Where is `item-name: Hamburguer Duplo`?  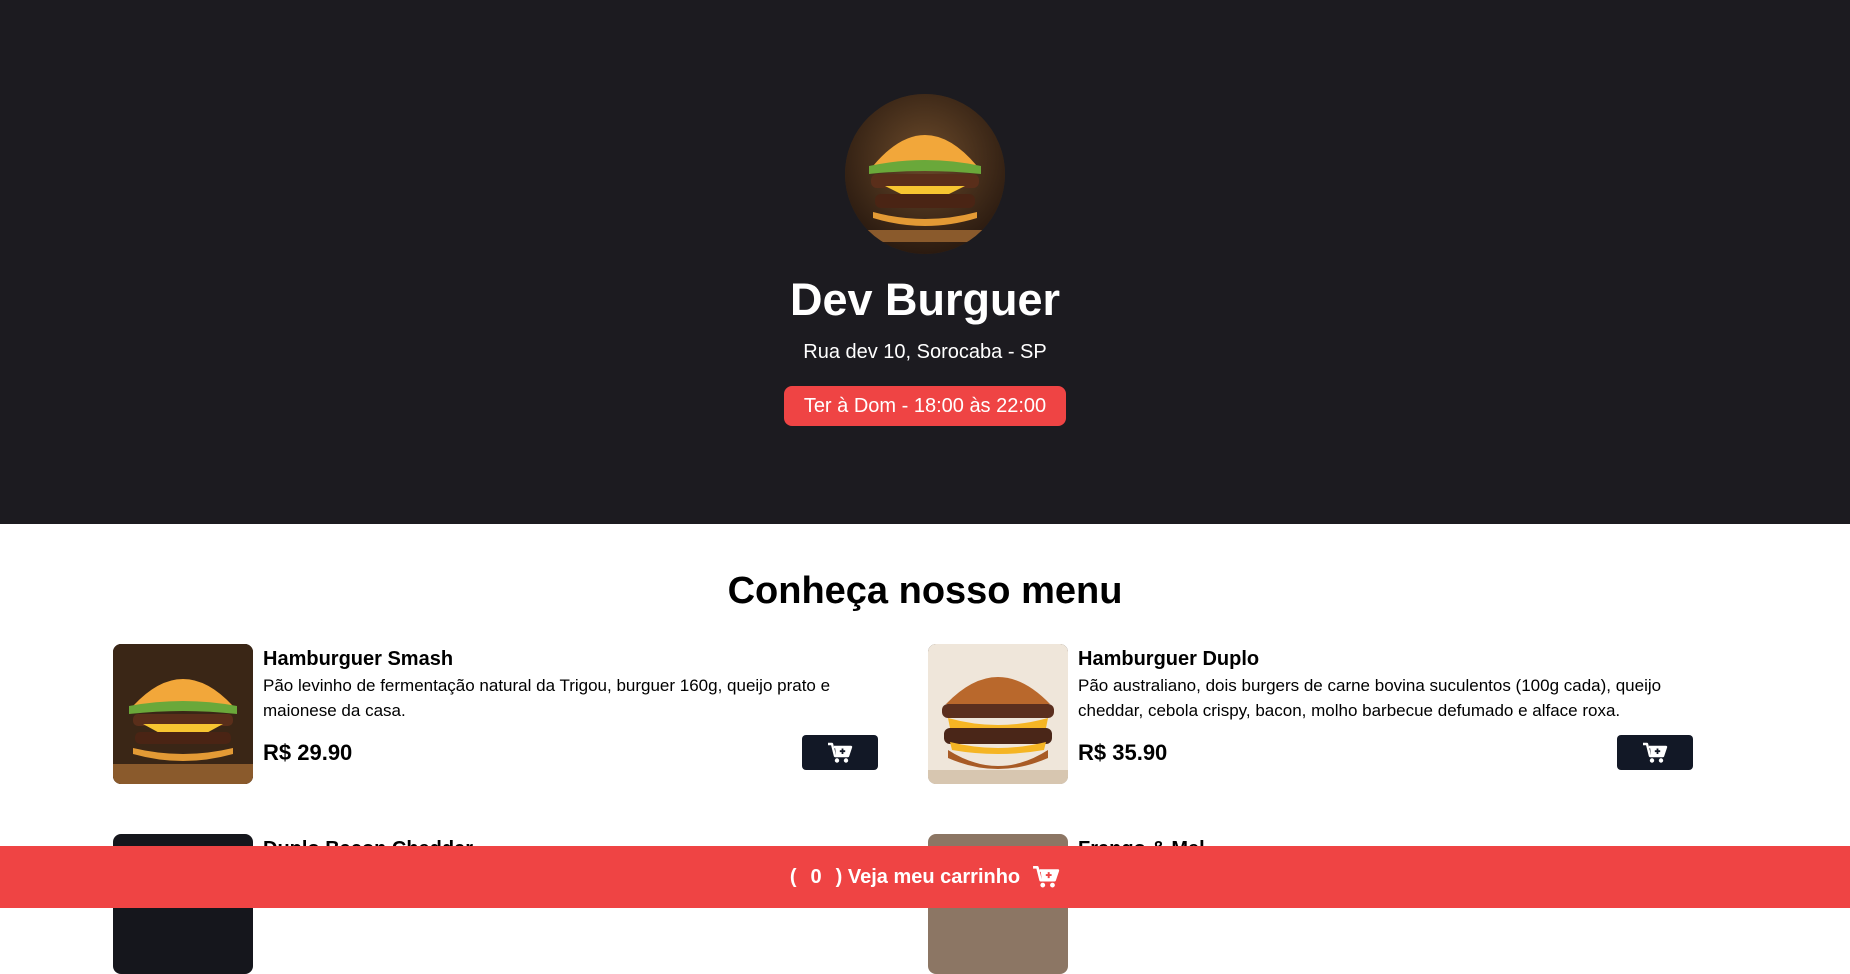
item-name: Hamburguer Duplo is located at coordinates (1169, 659).